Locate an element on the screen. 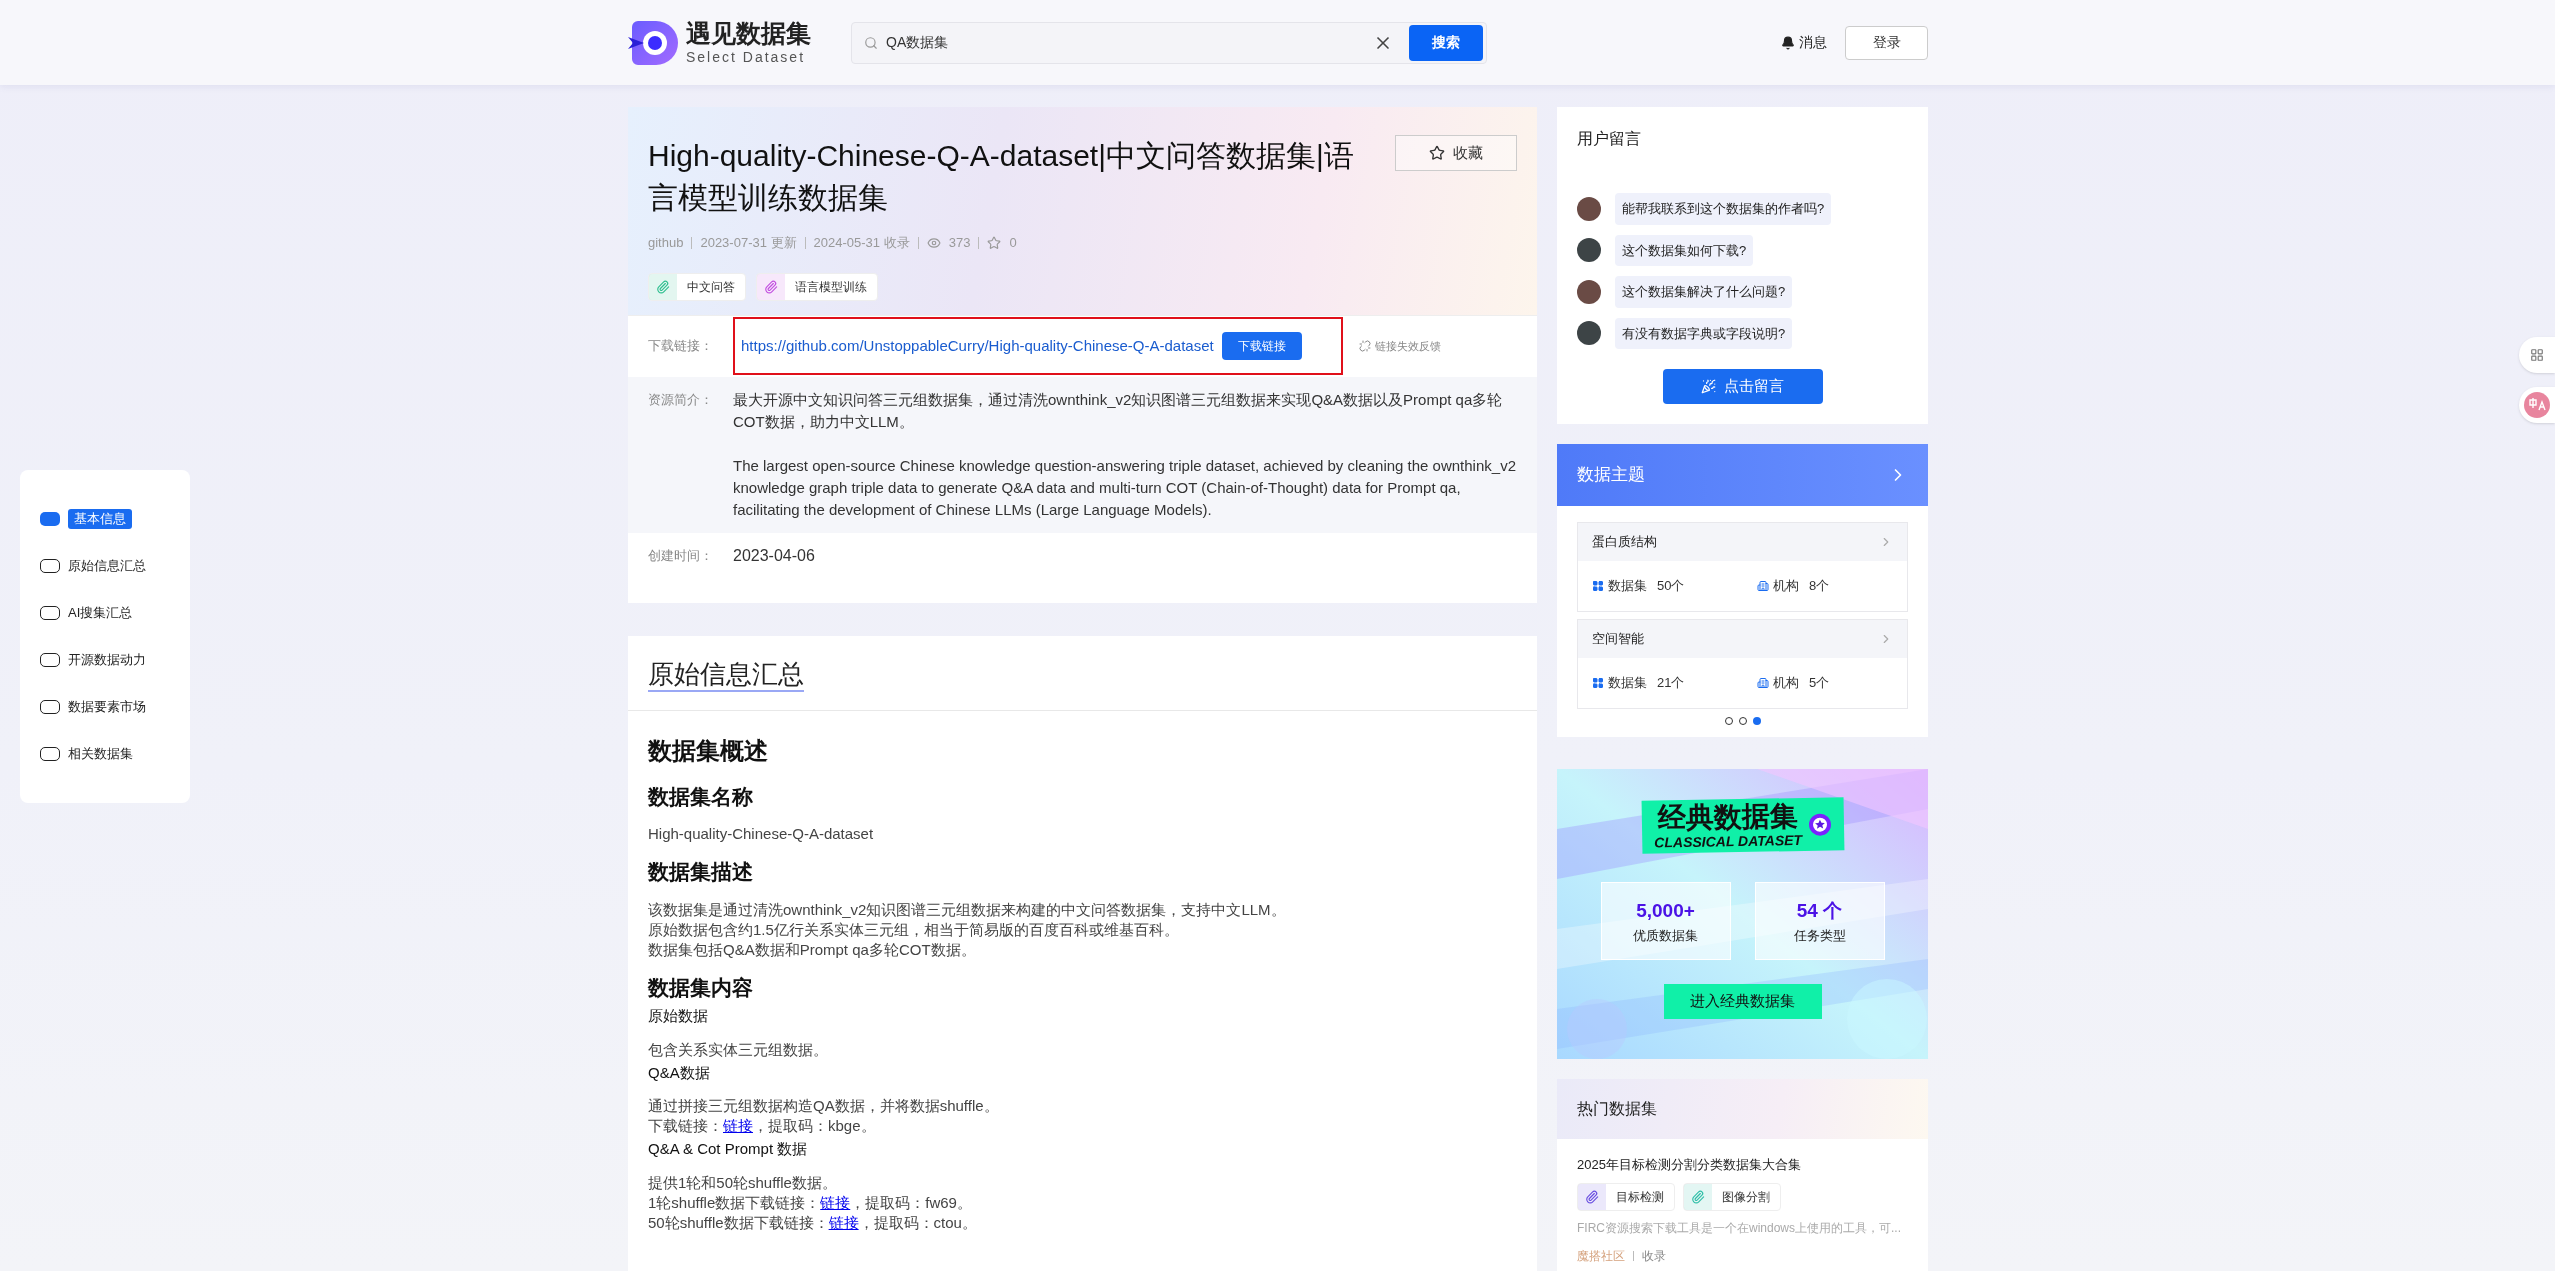 The height and width of the screenshot is (1271, 2555). topics-header: 数据主题 is located at coordinates (1742, 475).